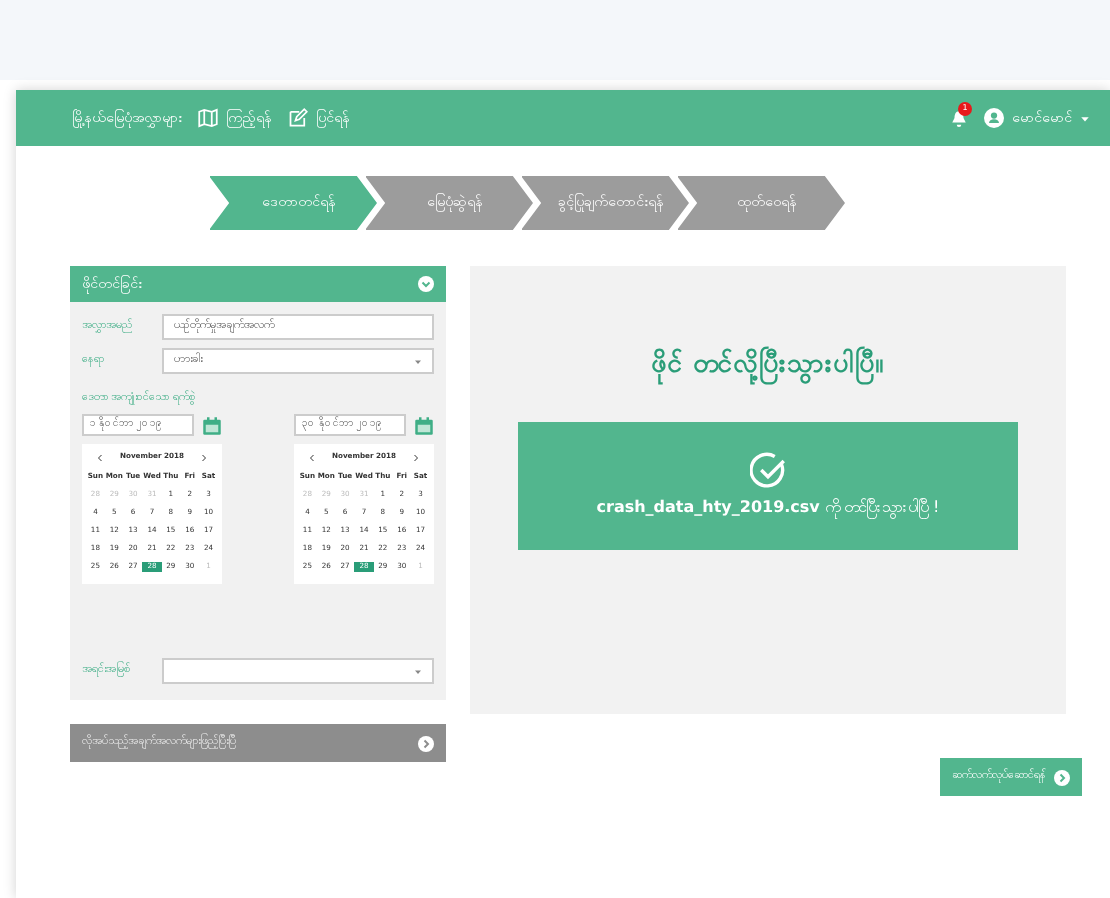  I want to click on avatar-icon, so click(994, 118).